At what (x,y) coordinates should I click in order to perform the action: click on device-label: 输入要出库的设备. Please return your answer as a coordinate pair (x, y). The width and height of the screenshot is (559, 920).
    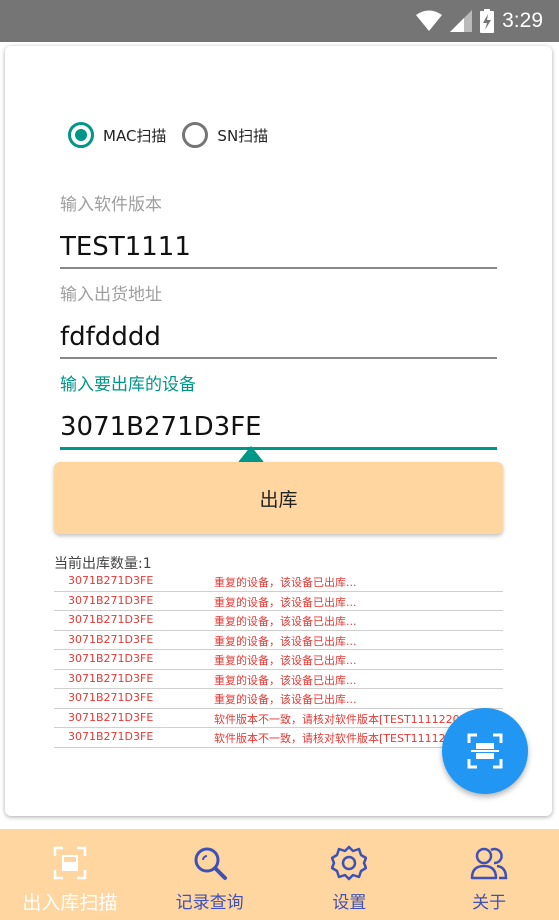
    Looking at the image, I should click on (128, 385).